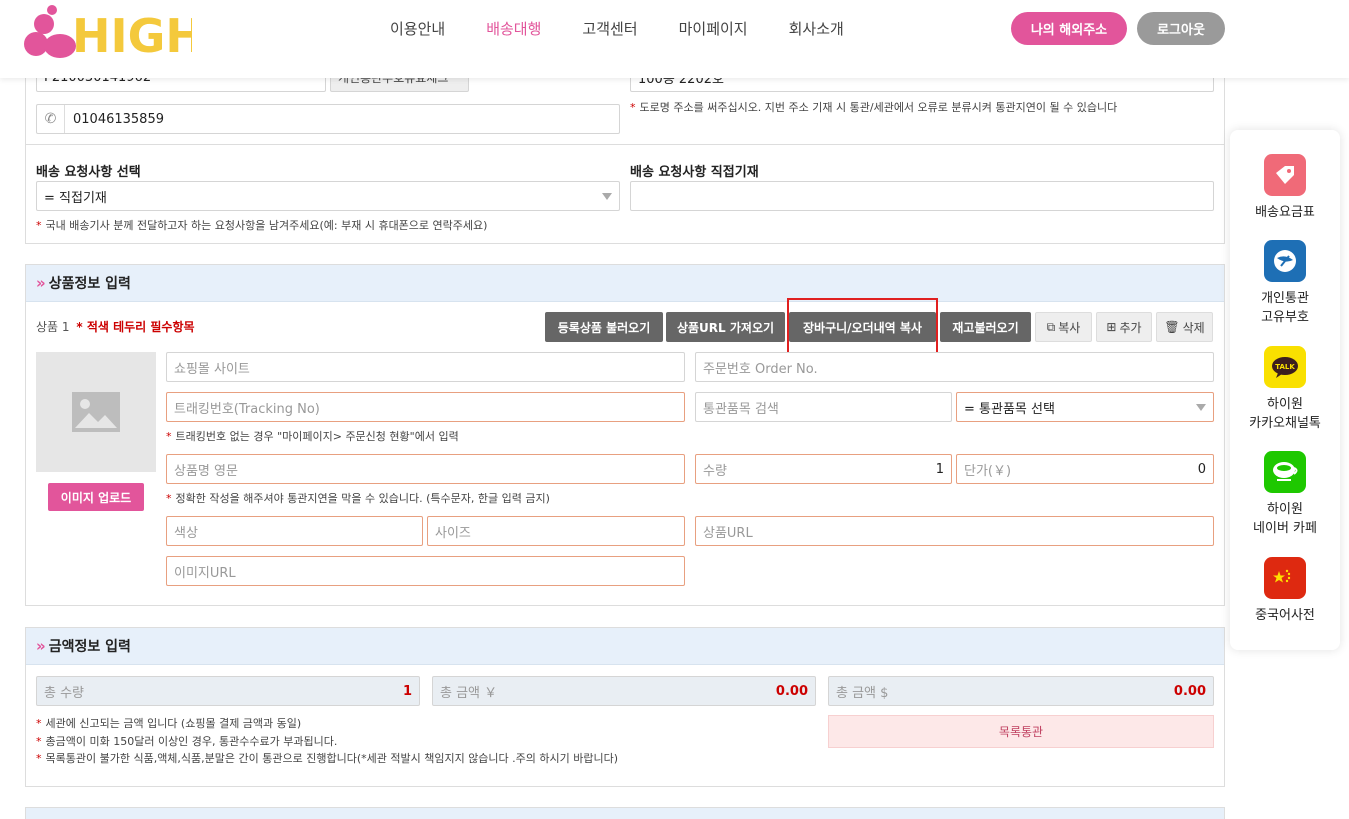  I want to click on image-upload-button: 이미지 업로드, so click(96, 497).